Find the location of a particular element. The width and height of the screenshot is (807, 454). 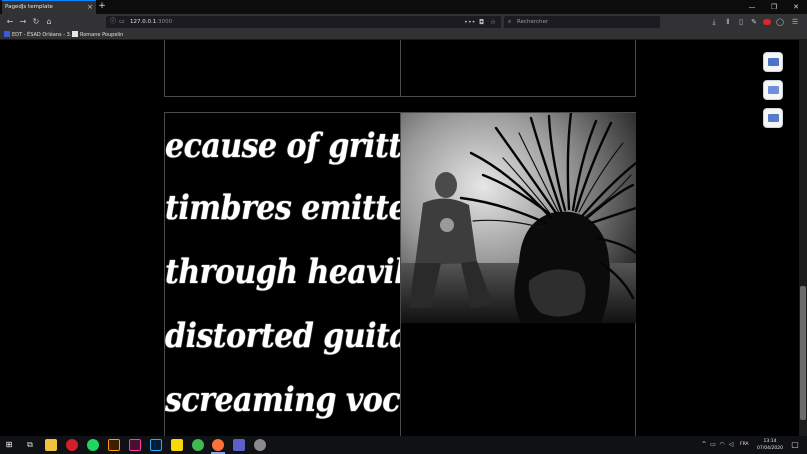

text-line: timbres emitted is located at coordinates (282, 209).